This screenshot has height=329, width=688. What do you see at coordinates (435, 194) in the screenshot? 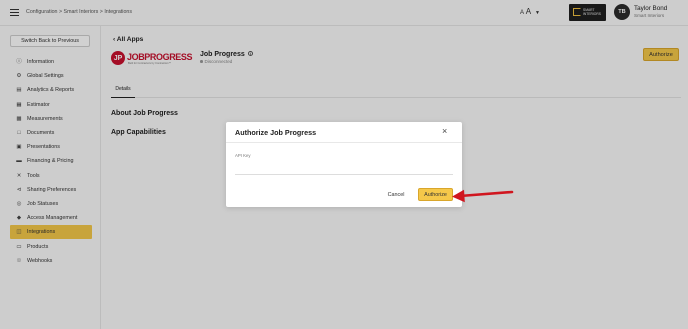
I see `modal-authorize-button: Authorize` at bounding box center [435, 194].